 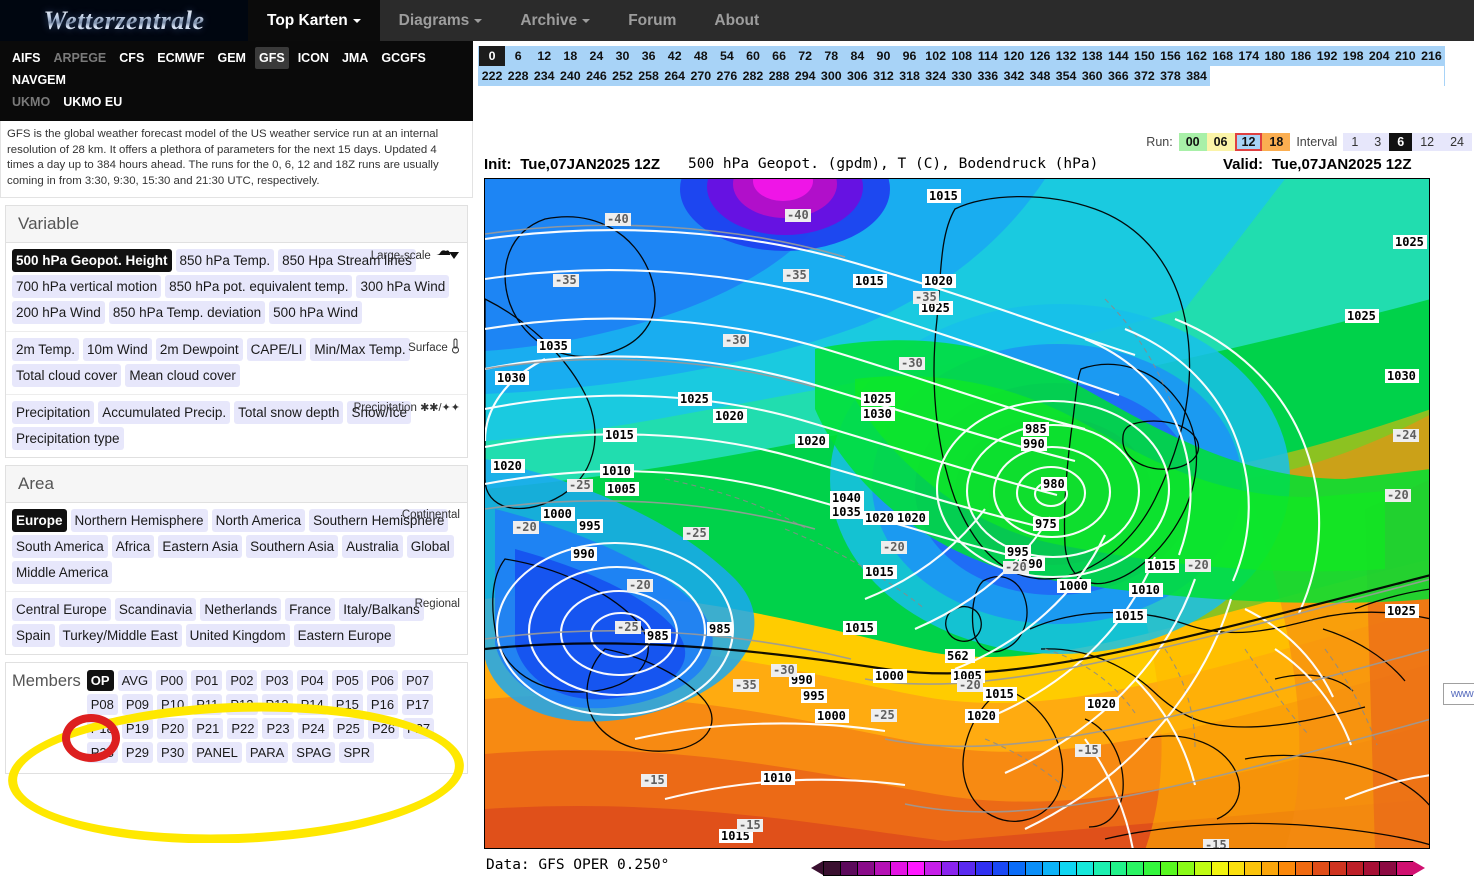 What do you see at coordinates (831, 76) in the screenshot?
I see `forecast-hour-300: 300` at bounding box center [831, 76].